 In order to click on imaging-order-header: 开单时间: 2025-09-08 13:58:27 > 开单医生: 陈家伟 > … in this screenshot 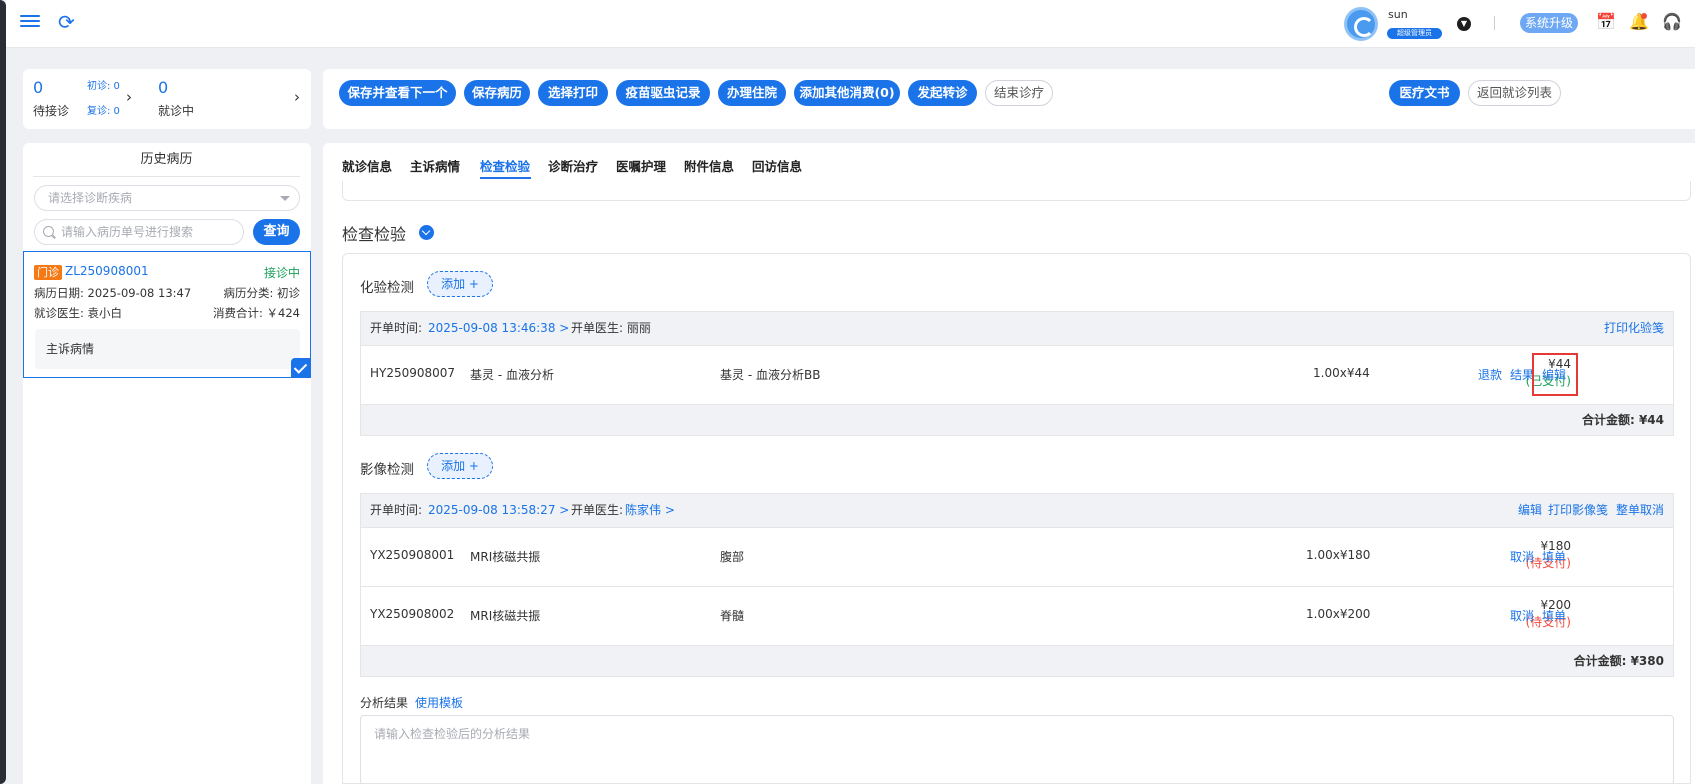, I will do `click(1017, 510)`.